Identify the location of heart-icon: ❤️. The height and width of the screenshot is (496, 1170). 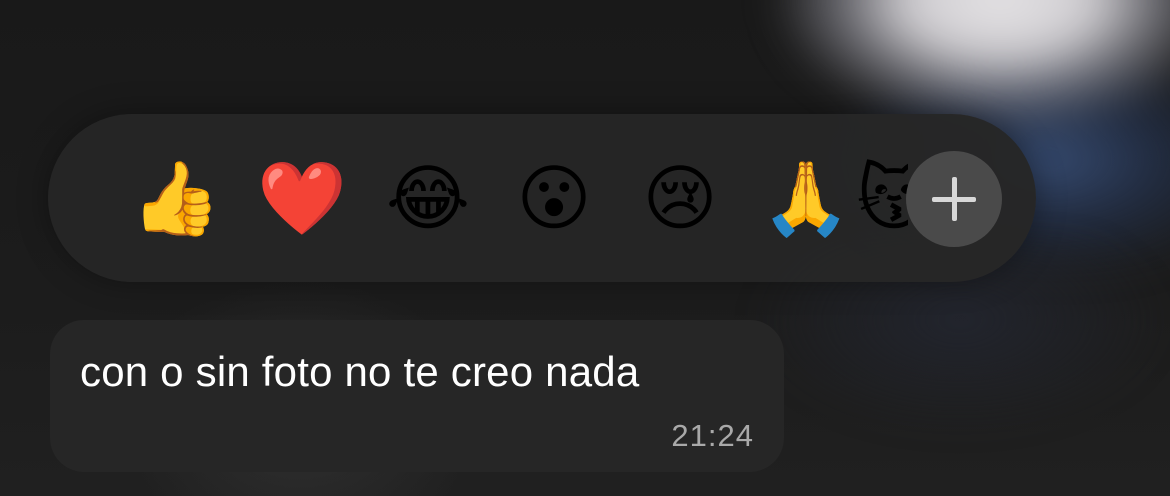
(302, 198).